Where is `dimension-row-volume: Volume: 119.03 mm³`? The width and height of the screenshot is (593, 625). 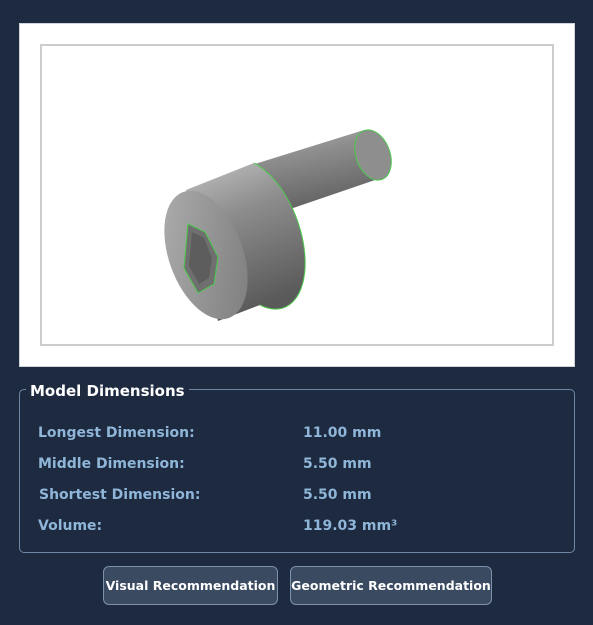
dimension-row-volume: Volume: 119.03 mm³ is located at coordinates (297, 526).